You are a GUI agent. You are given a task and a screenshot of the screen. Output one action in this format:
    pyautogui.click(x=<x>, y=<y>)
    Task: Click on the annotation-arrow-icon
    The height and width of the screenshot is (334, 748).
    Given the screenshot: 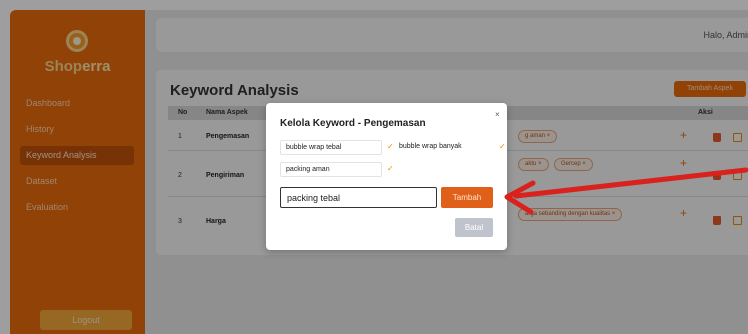 What is the action you would take?
    pyautogui.click(x=626, y=191)
    